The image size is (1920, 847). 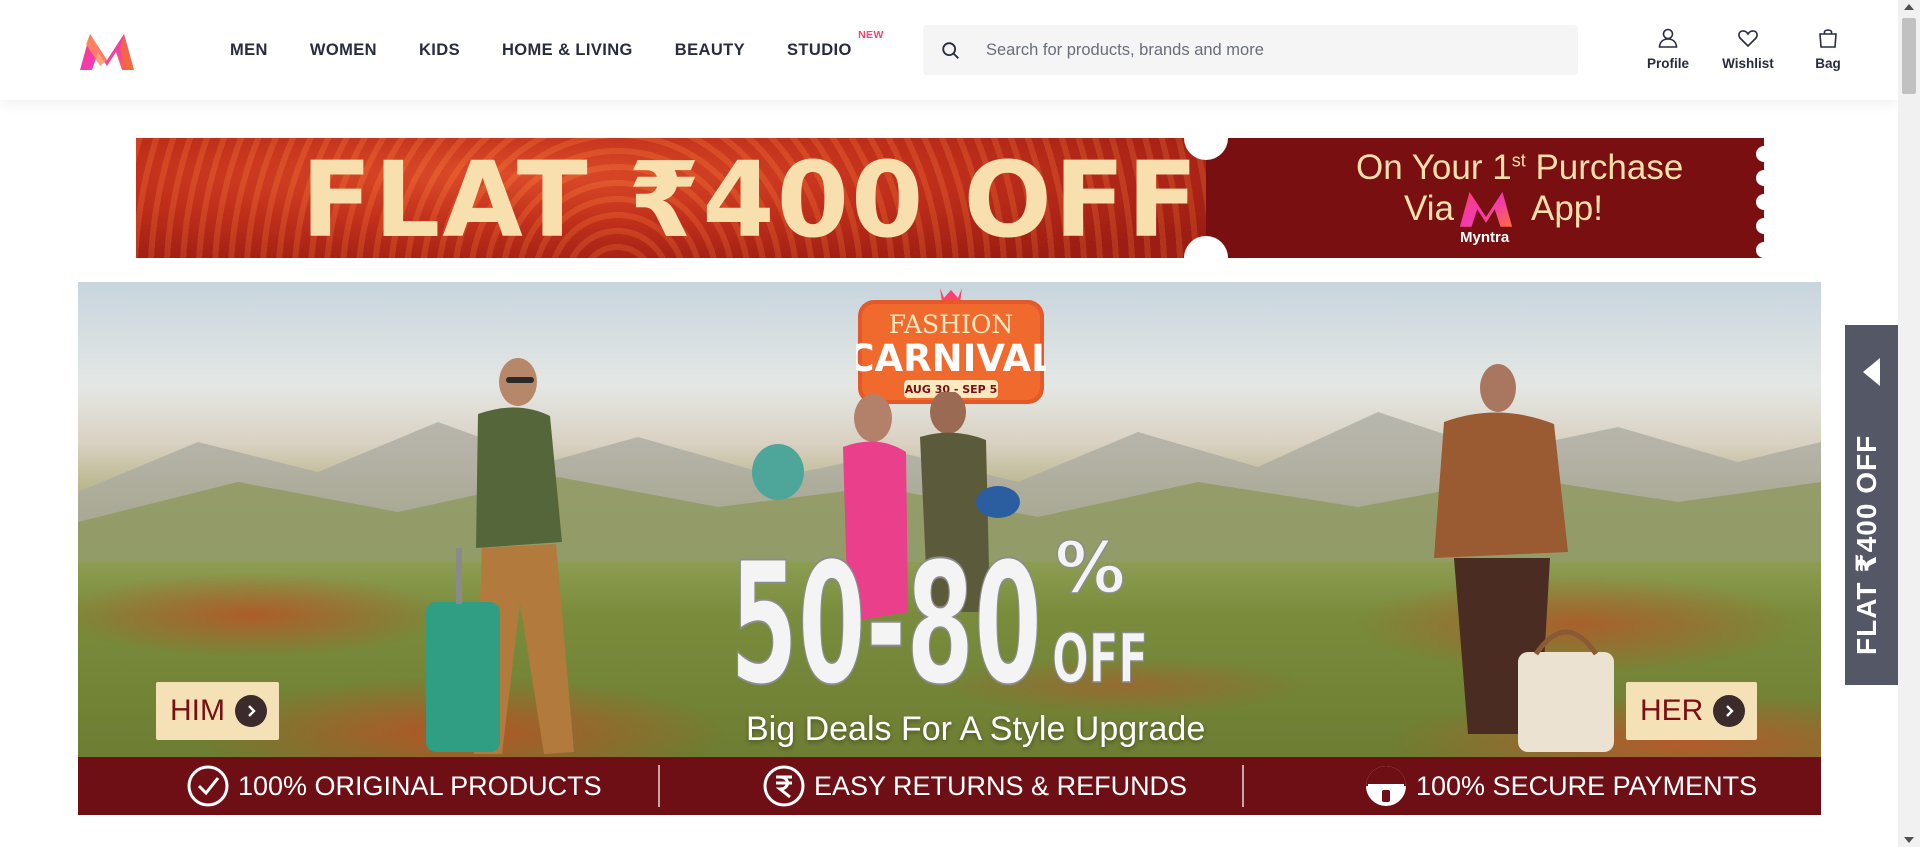 What do you see at coordinates (1485, 237) in the screenshot?
I see `promo-brand-name: Myntra` at bounding box center [1485, 237].